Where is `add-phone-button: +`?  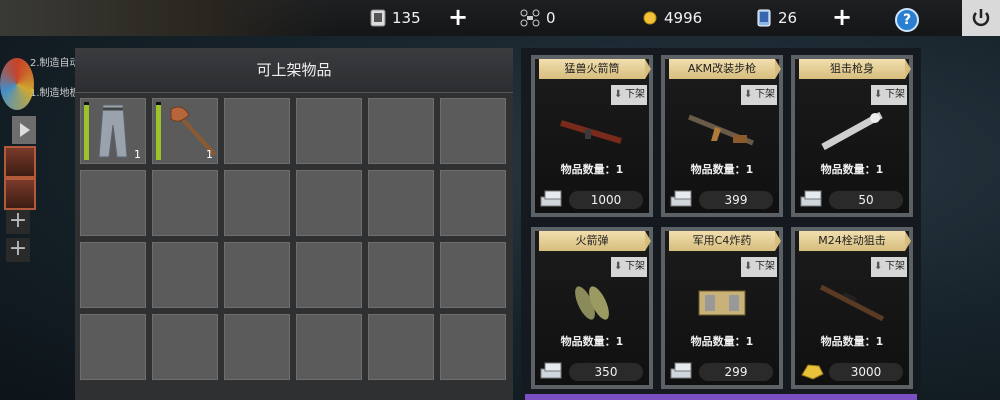
add-phone-button: + is located at coordinates (842, 17).